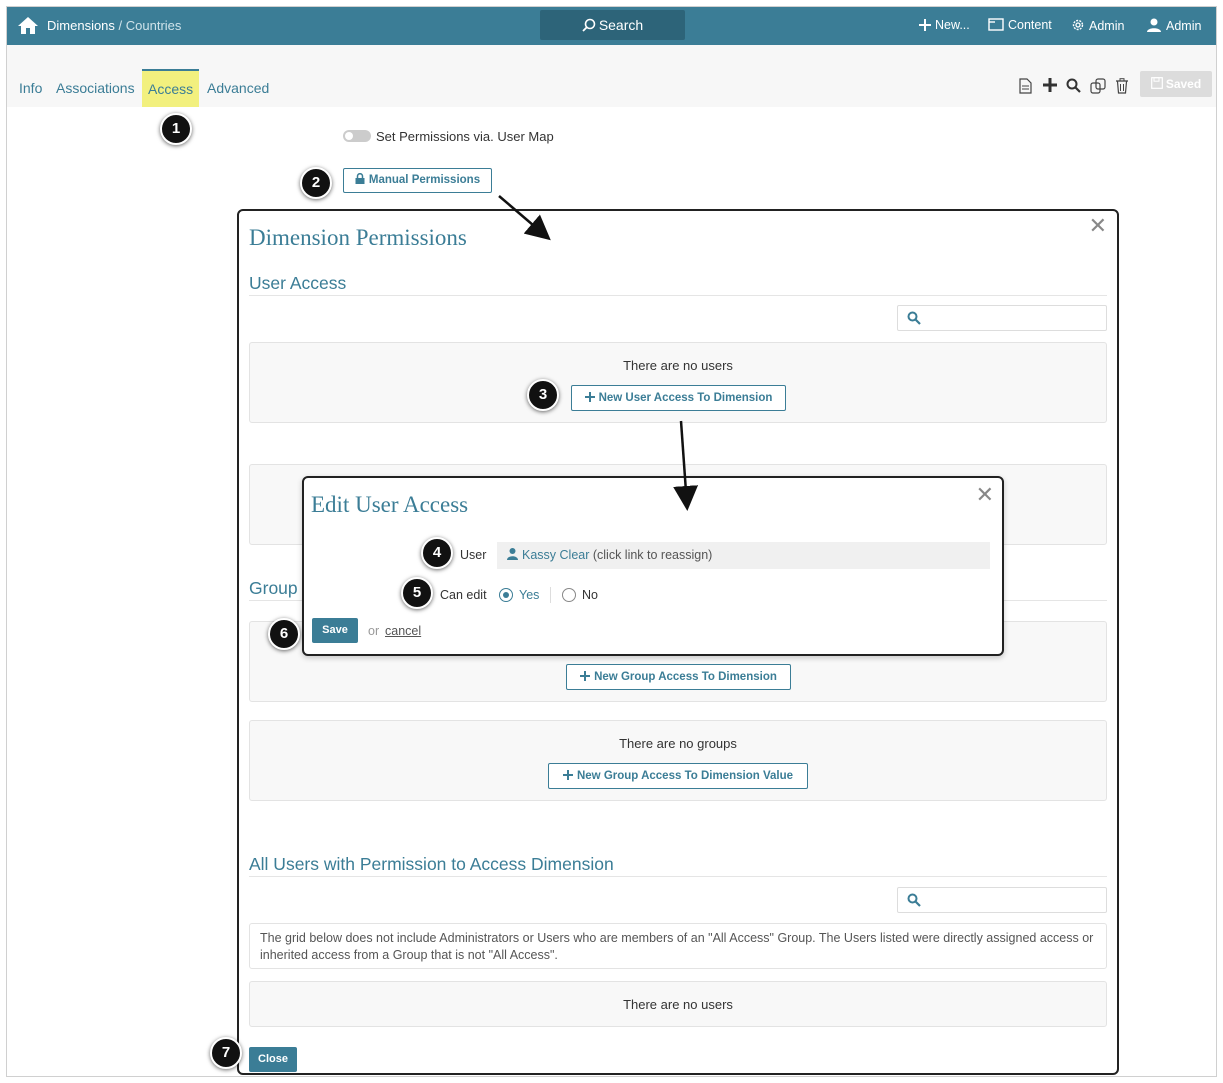 The height and width of the screenshot is (1083, 1223). I want to click on user-access-search-input, so click(1002, 318).